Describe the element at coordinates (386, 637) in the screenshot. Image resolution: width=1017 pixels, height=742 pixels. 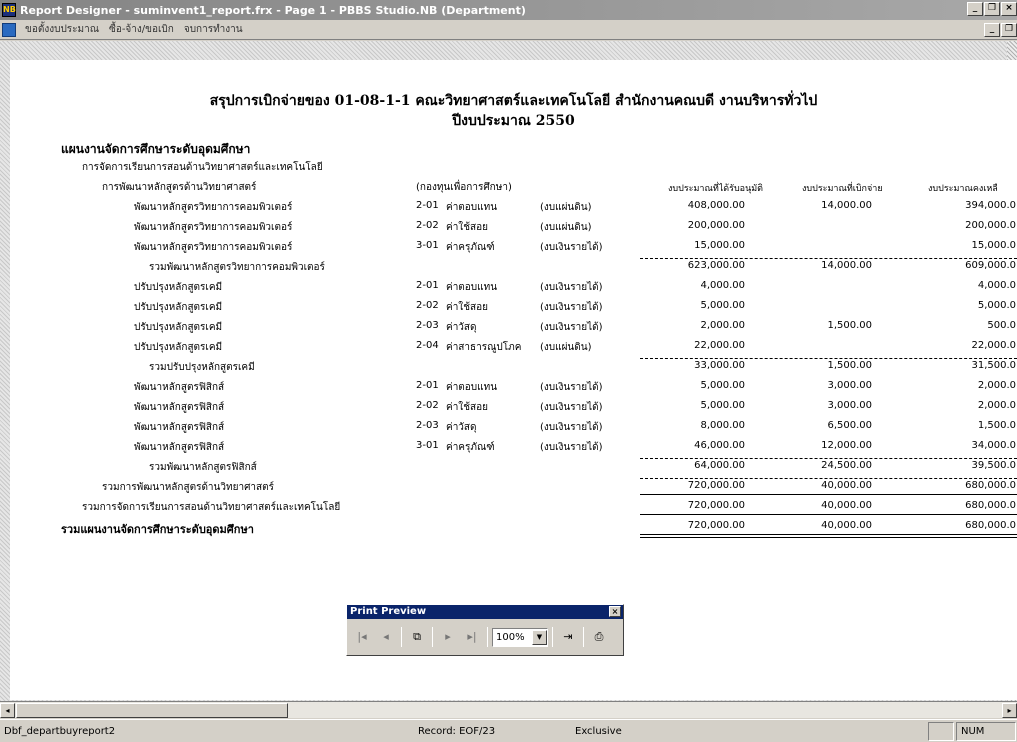
I see `prev-page-icon: ◂` at that location.